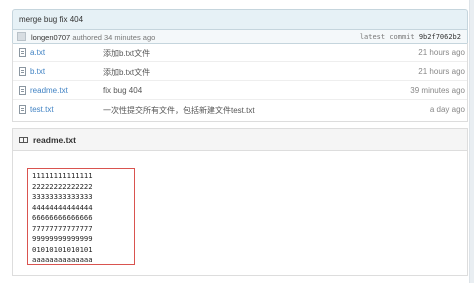  What do you see at coordinates (37, 71) in the screenshot?
I see `file-name-link: b.txt` at bounding box center [37, 71].